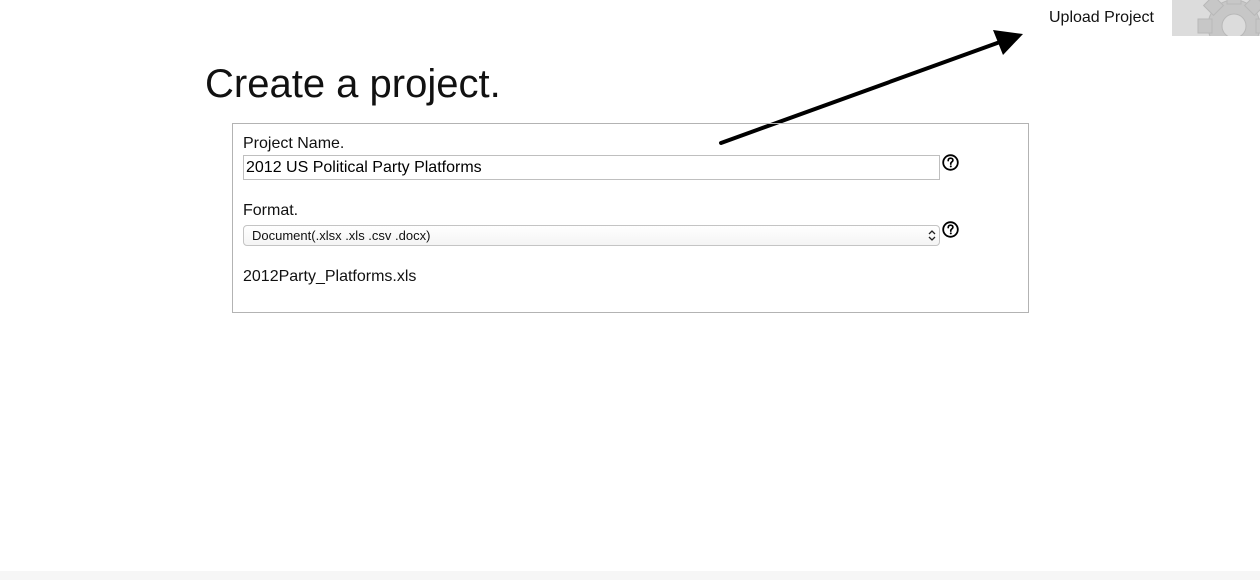  What do you see at coordinates (591, 167) in the screenshot?
I see `project-name-input` at bounding box center [591, 167].